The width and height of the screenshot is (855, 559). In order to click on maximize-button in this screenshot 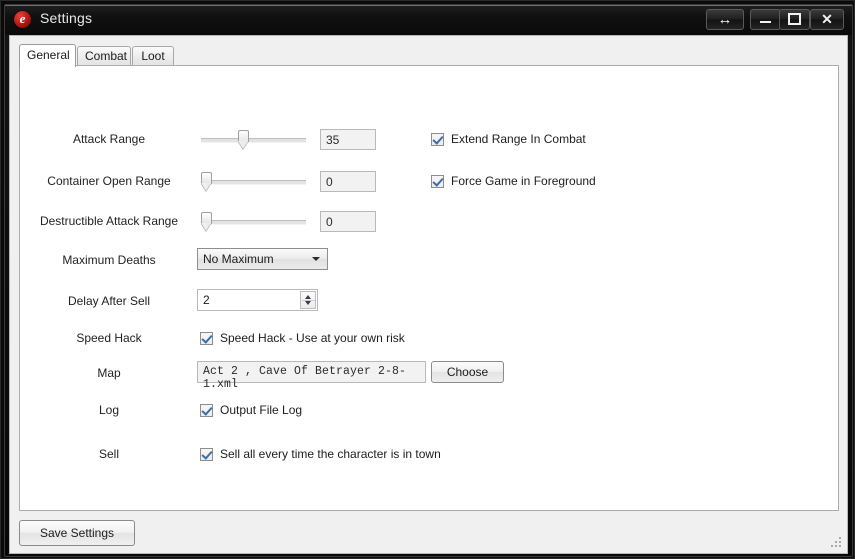, I will do `click(794, 19)`.